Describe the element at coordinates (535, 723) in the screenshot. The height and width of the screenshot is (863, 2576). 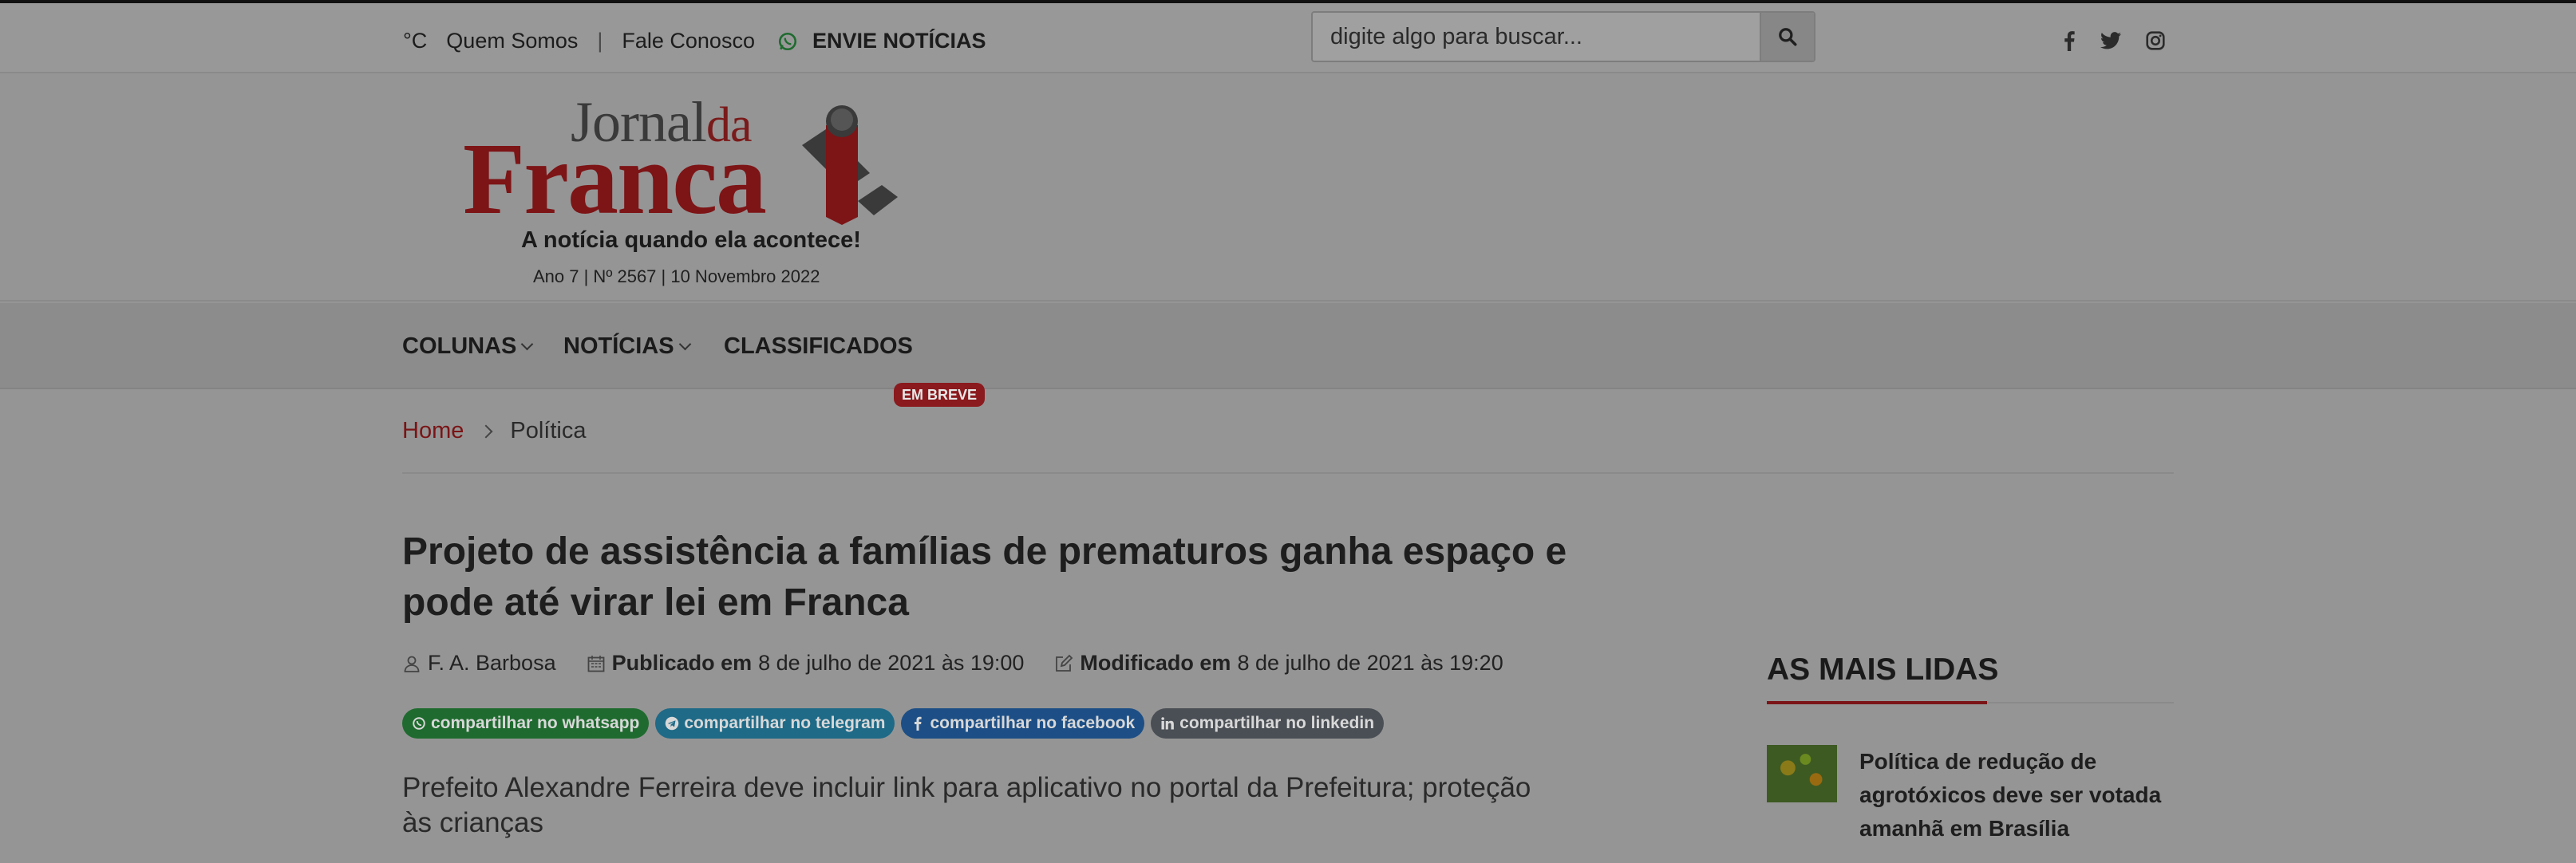
I see `share-label: compartilhar no whatsapp` at that location.